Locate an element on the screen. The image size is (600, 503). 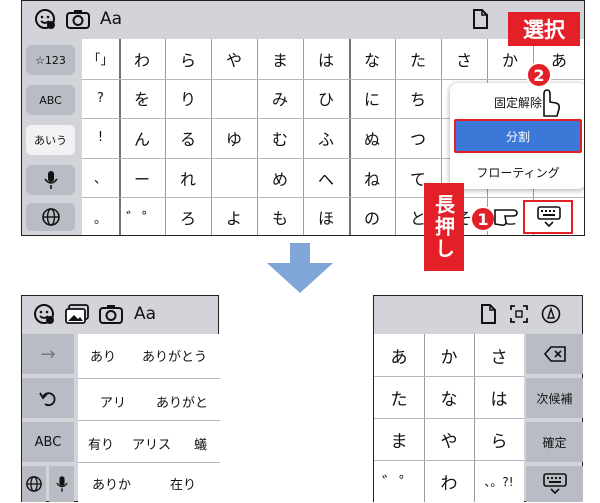
menu-item-floating: フローティング is located at coordinates (517, 172).